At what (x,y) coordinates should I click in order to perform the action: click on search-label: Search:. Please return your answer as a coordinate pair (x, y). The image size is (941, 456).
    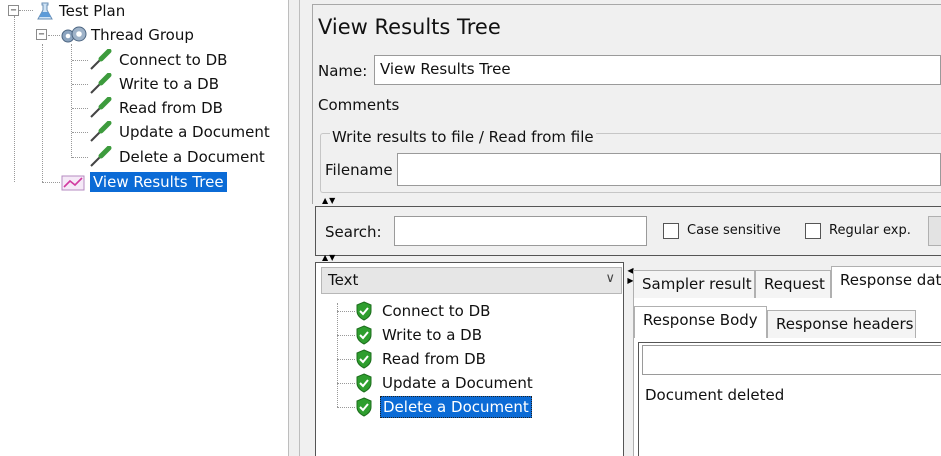
    Looking at the image, I should click on (353, 232).